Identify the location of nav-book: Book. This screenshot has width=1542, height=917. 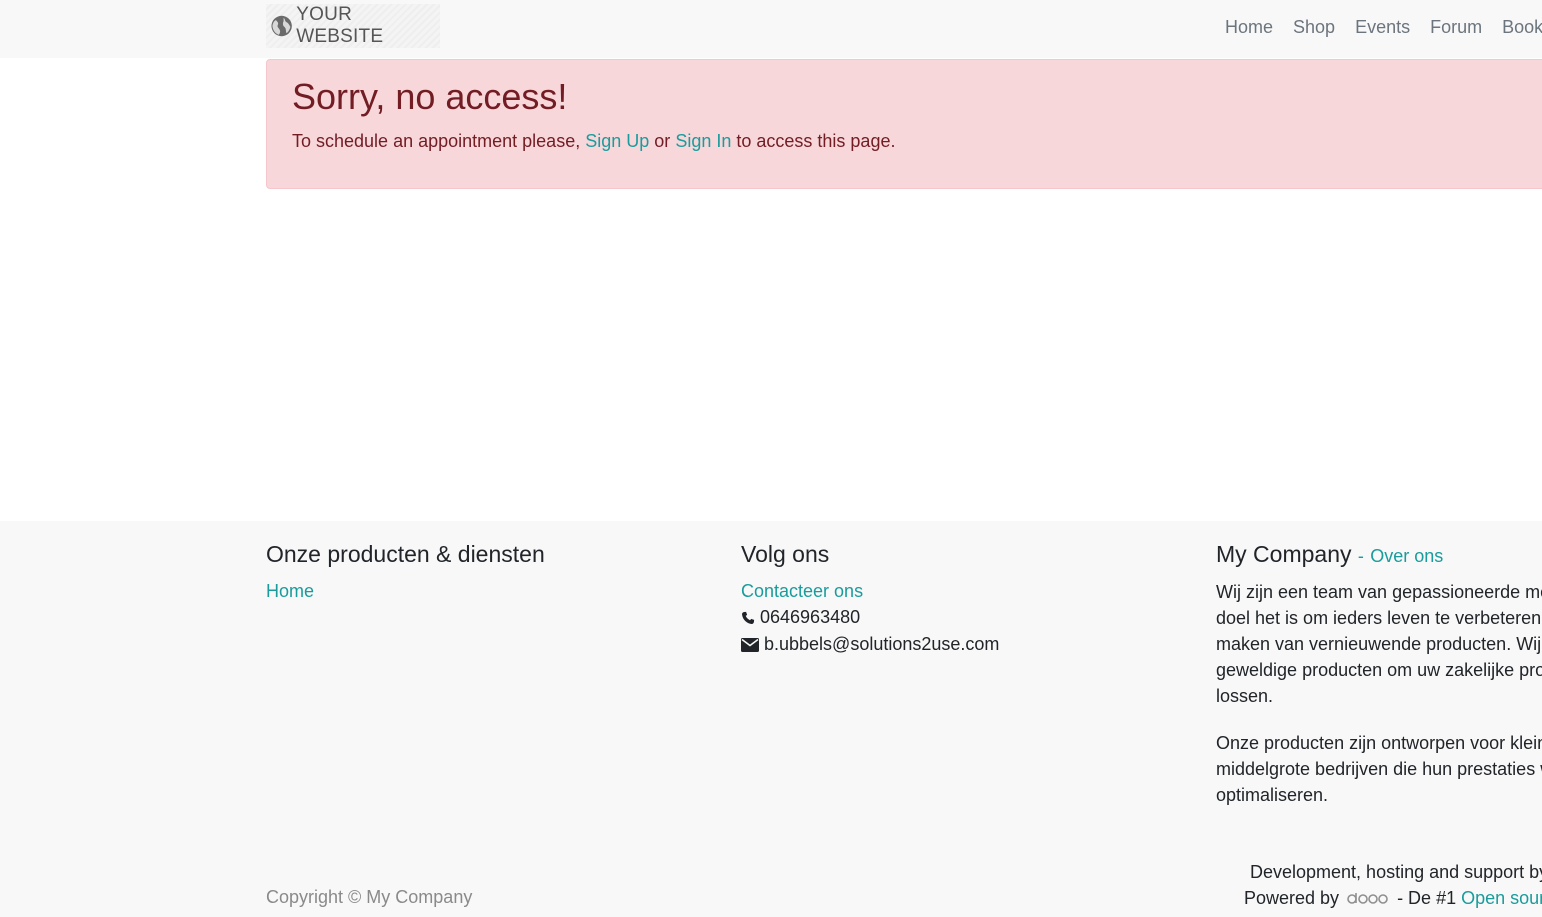
(1517, 27).